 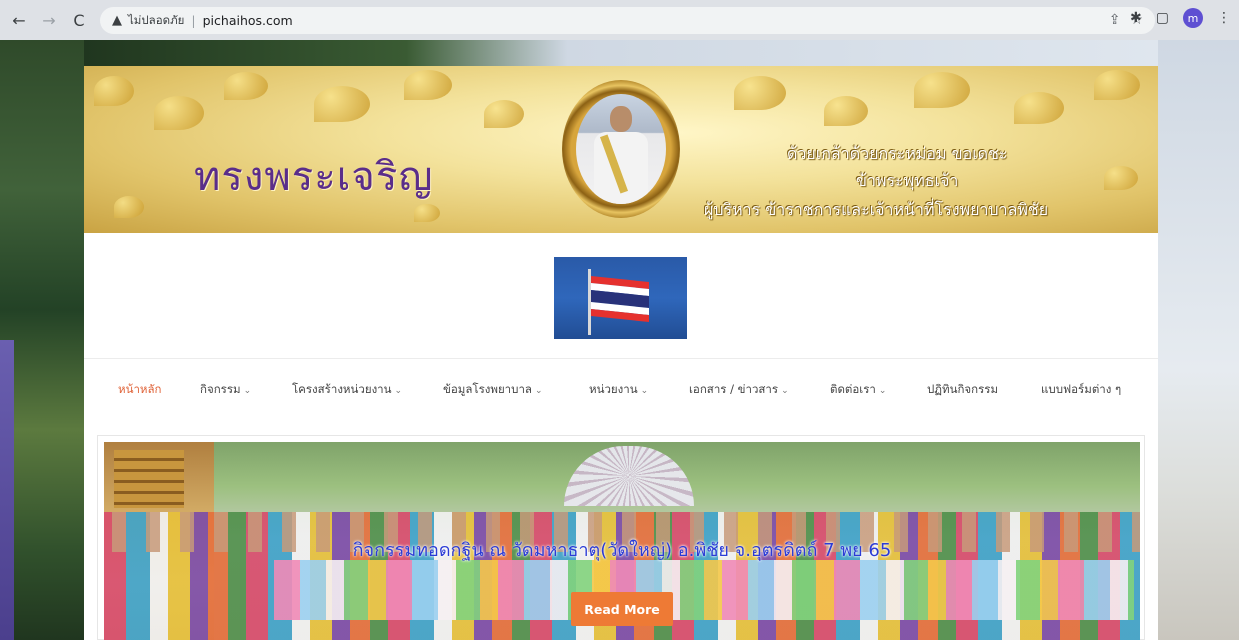 I want to click on share-icon: ⇪, so click(x=1115, y=20).